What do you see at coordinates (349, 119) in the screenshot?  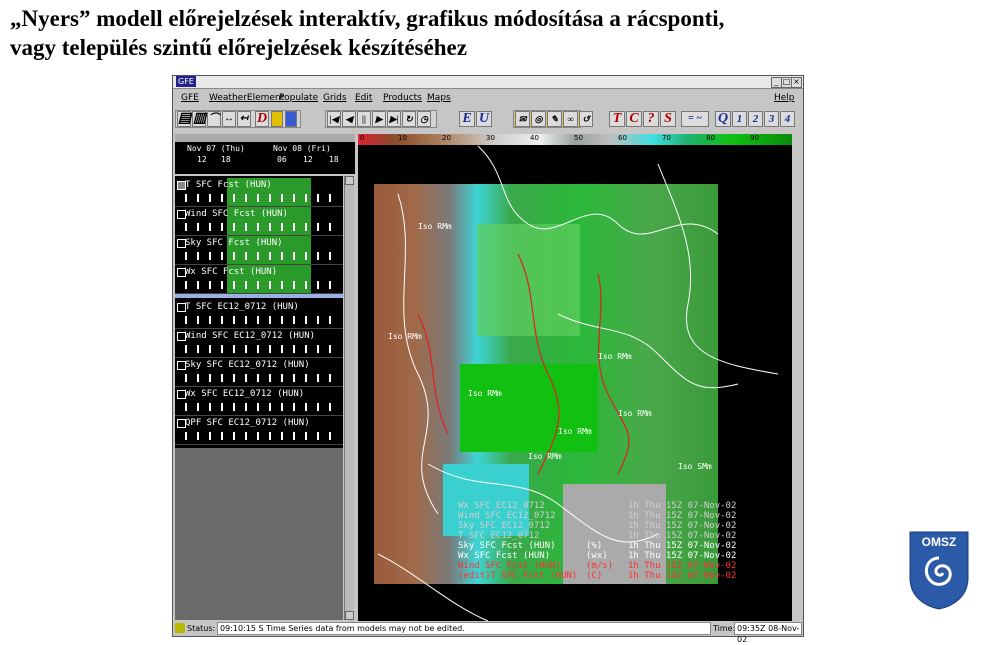 I see `prev-frame-icon: ◀` at bounding box center [349, 119].